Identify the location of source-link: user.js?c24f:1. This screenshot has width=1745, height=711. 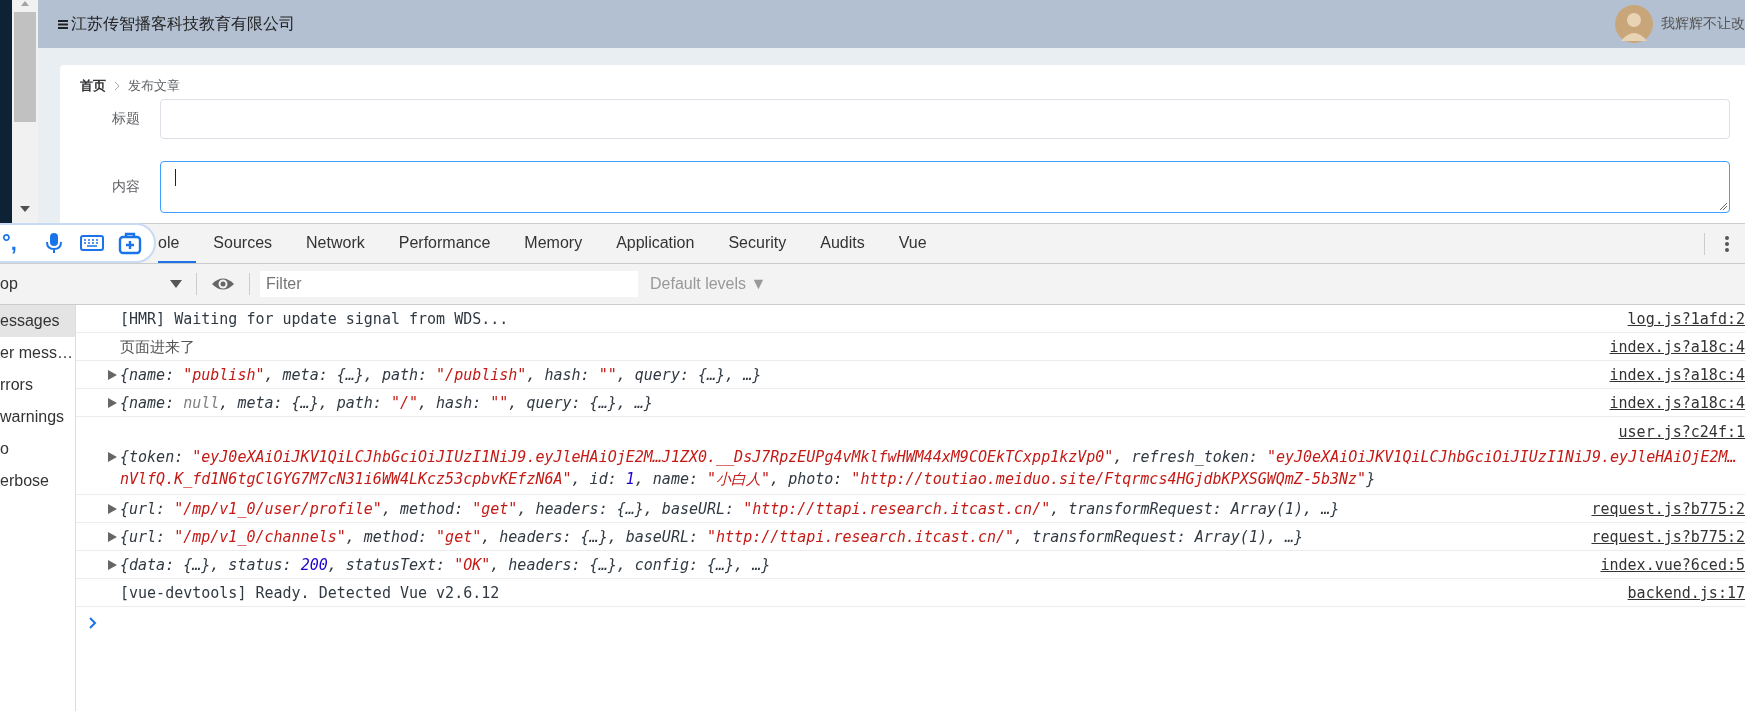
(1681, 430).